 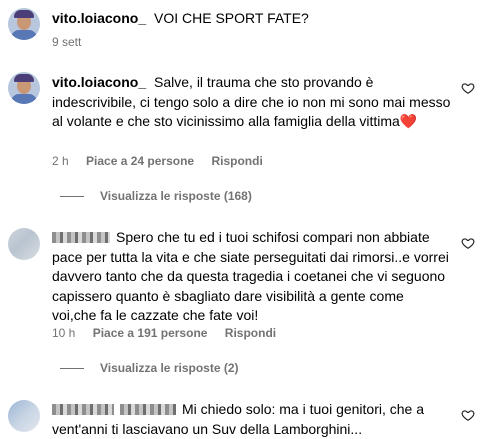 I want to click on view-replies-label: Visualizza le risposte (168), so click(x=176, y=196).